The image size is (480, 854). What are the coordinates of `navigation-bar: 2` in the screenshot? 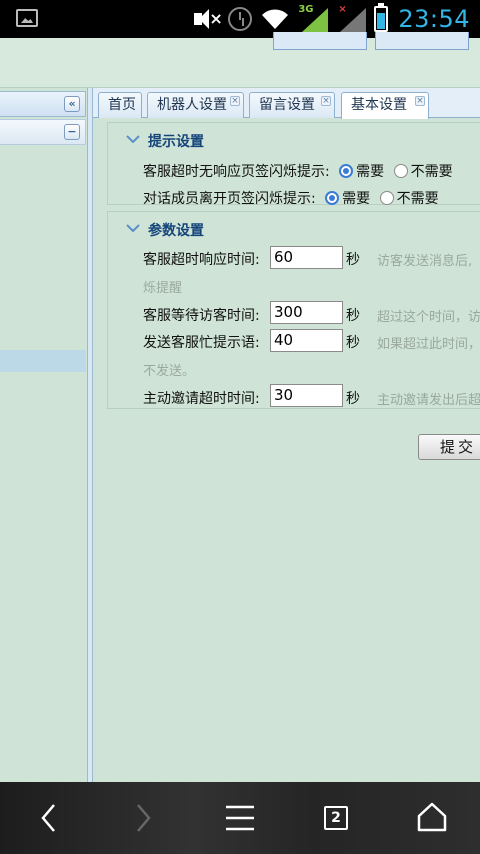 It's located at (240, 818).